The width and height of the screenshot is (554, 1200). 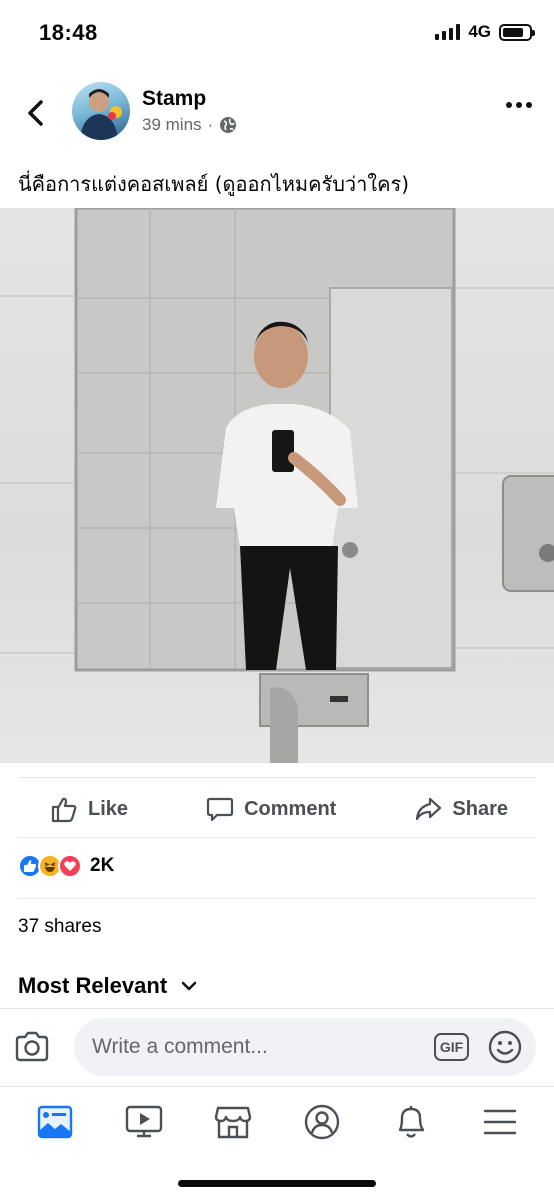 What do you see at coordinates (277, 1121) in the screenshot?
I see `bottom-tab-bar` at bounding box center [277, 1121].